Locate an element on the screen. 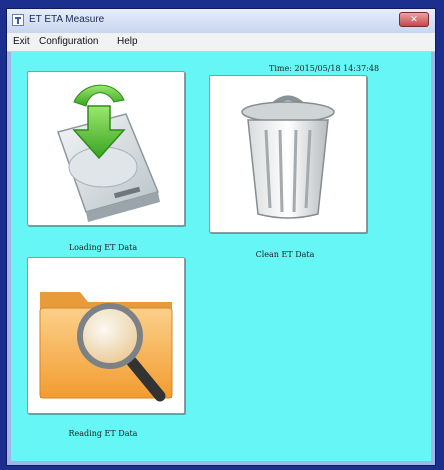 This screenshot has height=470, width=444. close-button: ✕ is located at coordinates (414, 19).